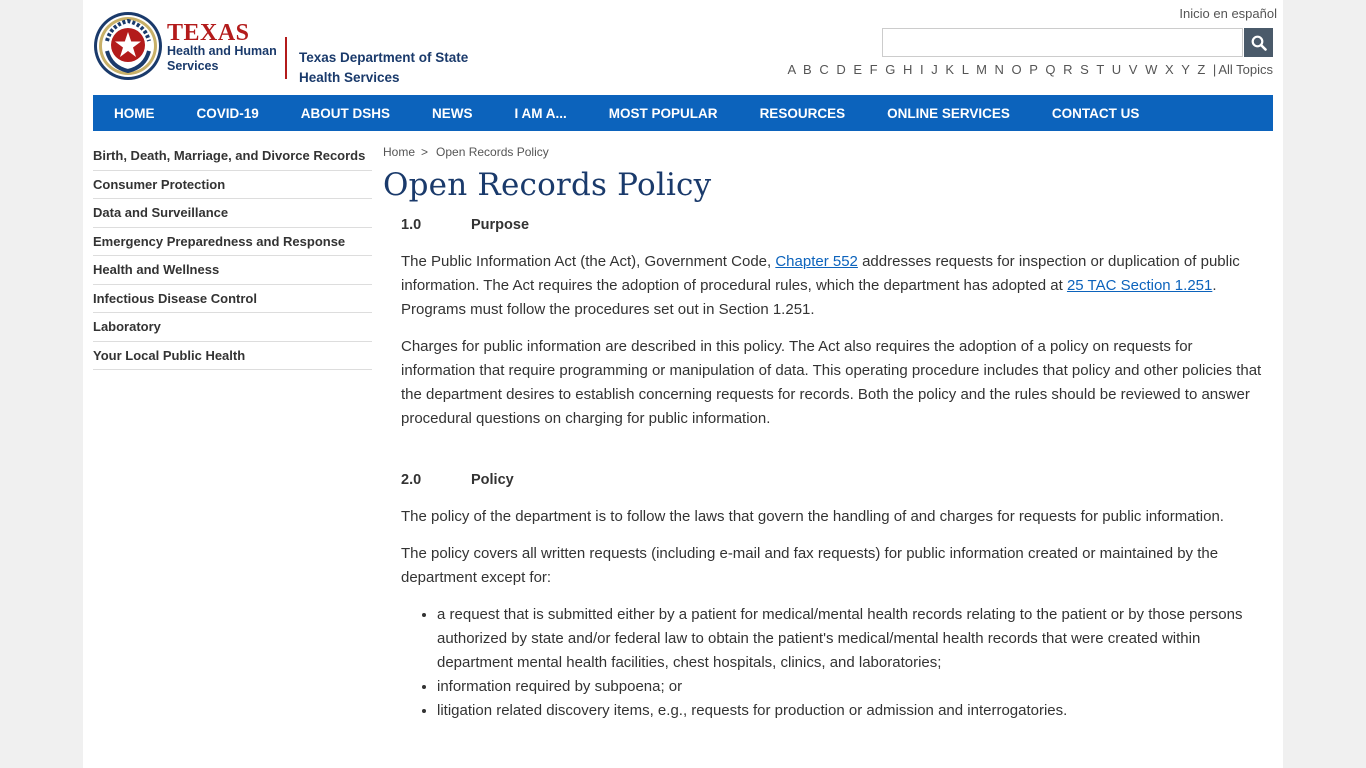  I want to click on az-link-o: O, so click(1017, 69).